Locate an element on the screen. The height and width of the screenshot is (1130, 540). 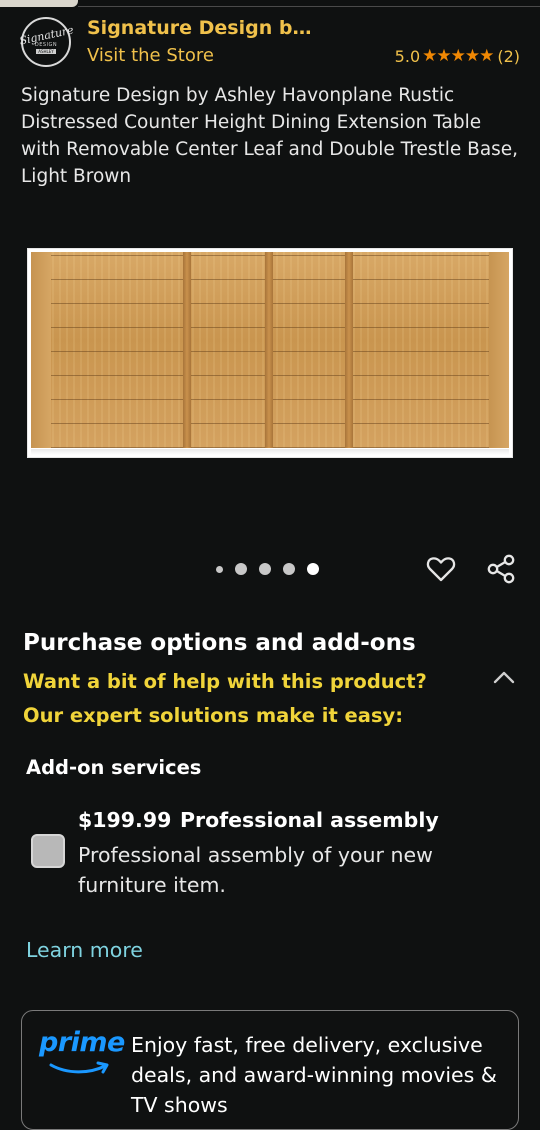
heart-icon is located at coordinates (441, 569).